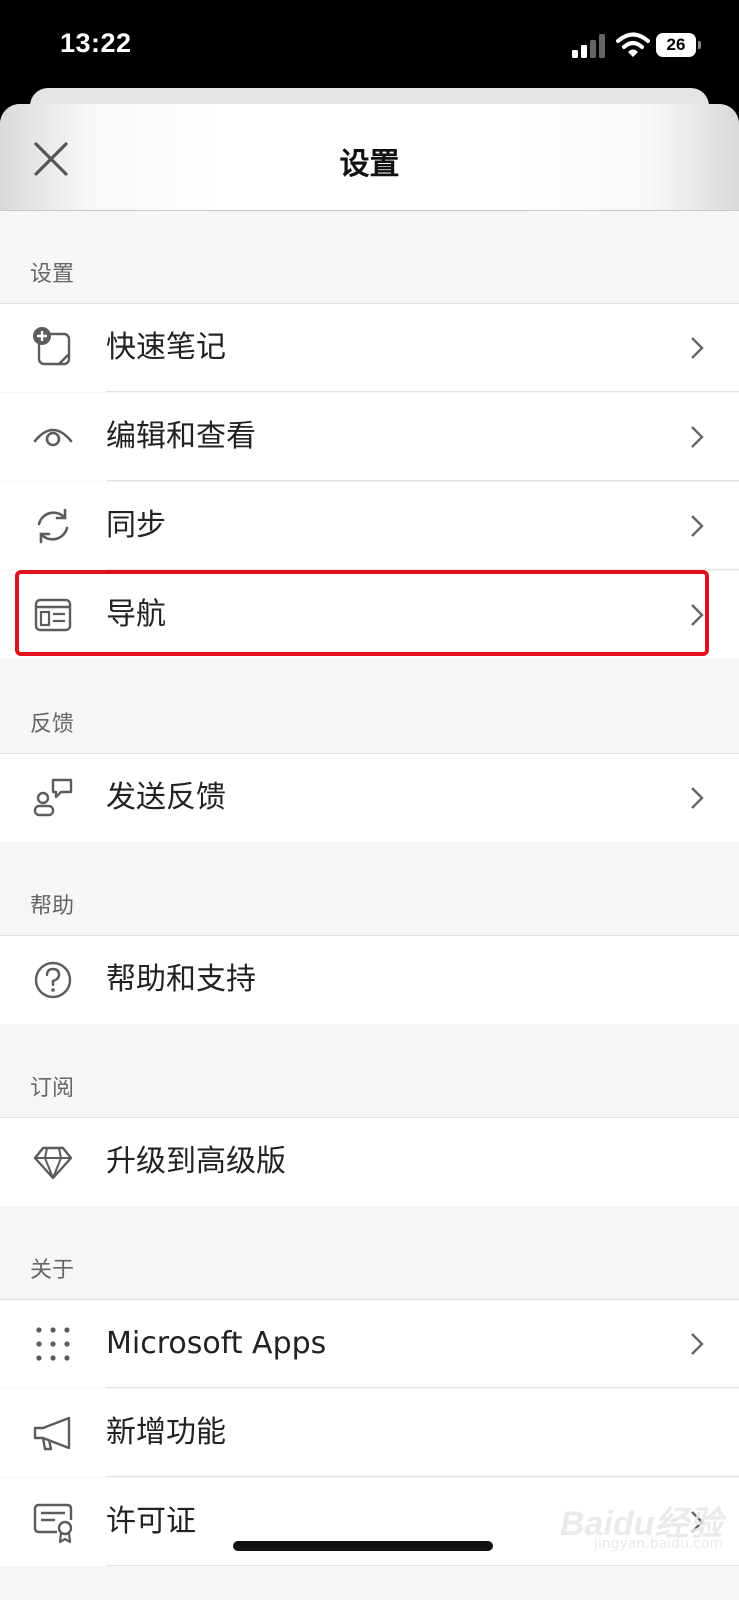  I want to click on settings-item-sync: 同步, so click(369, 526).